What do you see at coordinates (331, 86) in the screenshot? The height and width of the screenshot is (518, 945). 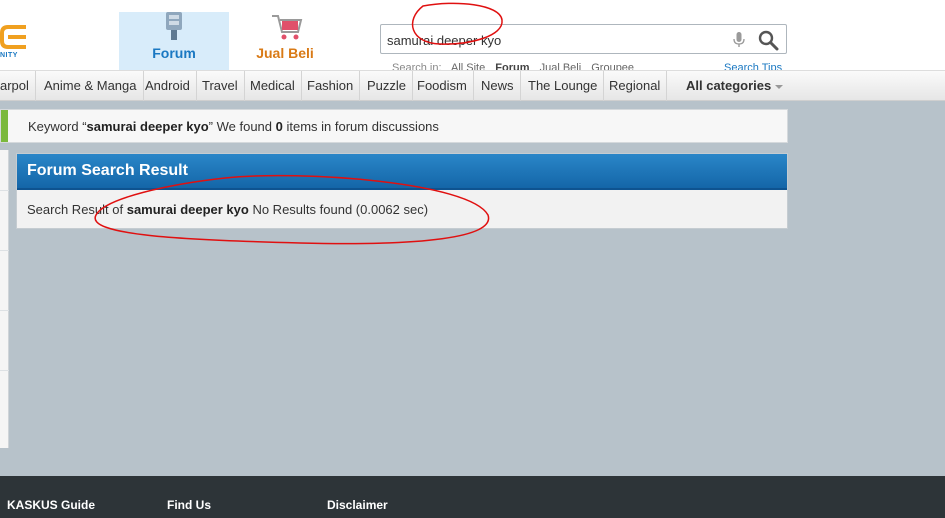 I see `category-item: Fashion` at bounding box center [331, 86].